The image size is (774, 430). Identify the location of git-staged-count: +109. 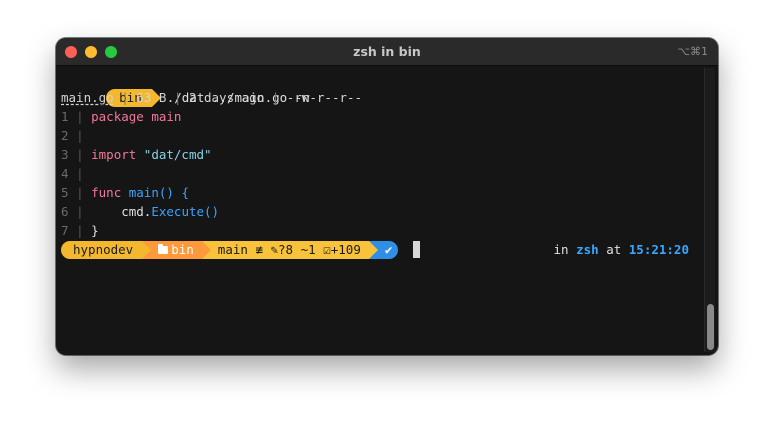
(345, 249).